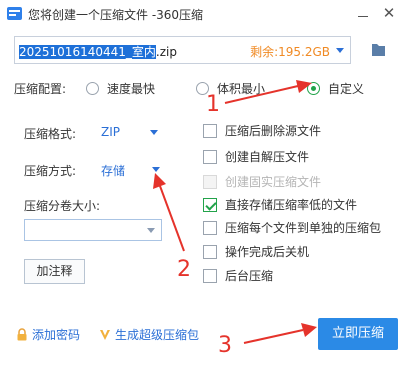 The height and width of the screenshot is (367, 410). I want to click on checkbox-label: 后台压缩, so click(249, 276).